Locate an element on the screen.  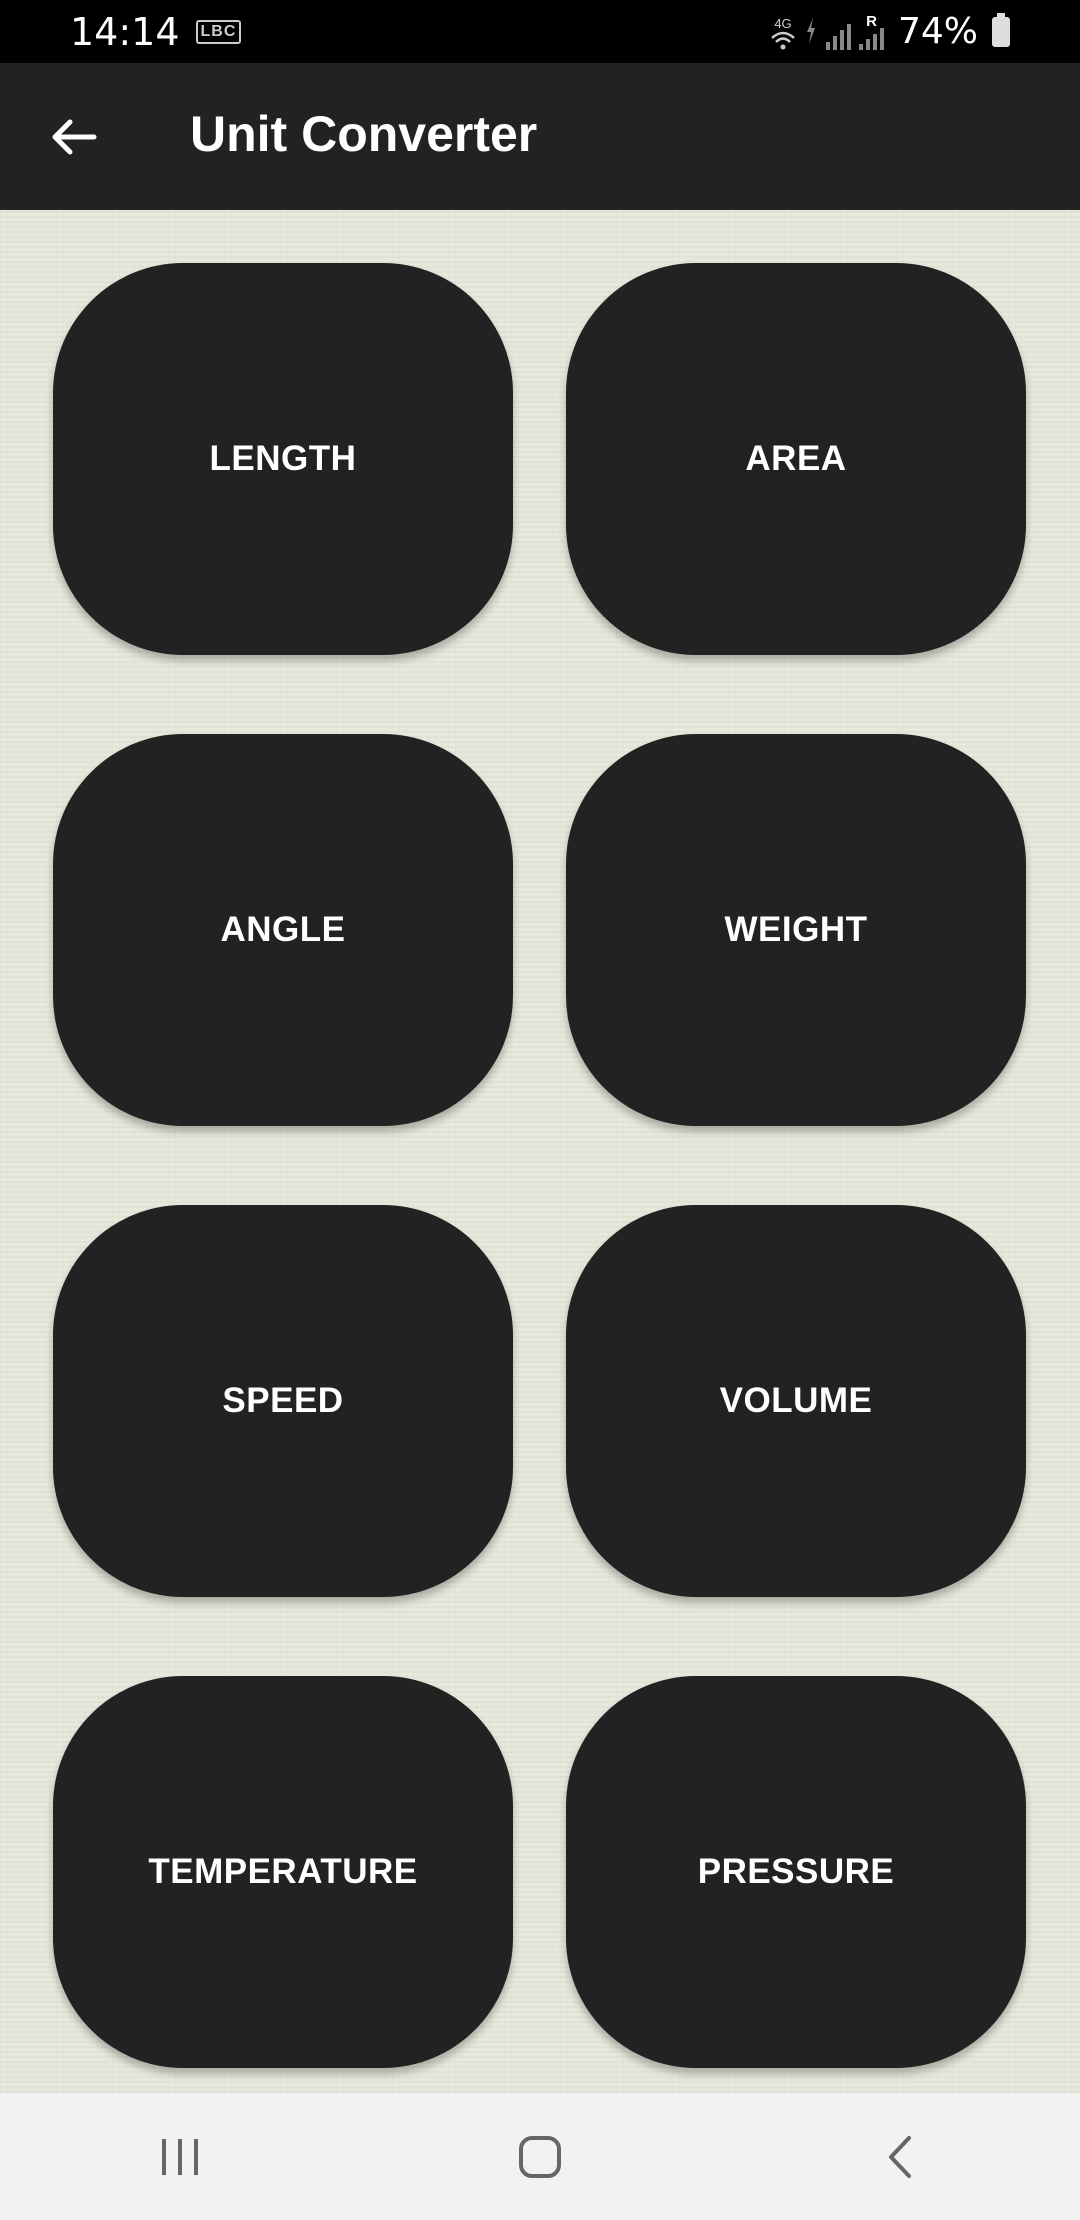
wifi-4g-icon: 4G is located at coordinates (783, 33).